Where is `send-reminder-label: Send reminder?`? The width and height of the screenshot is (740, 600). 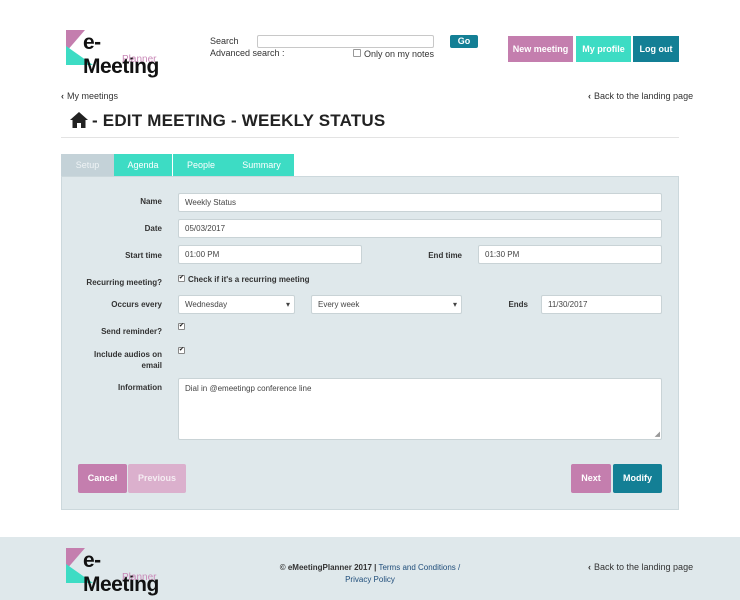
send-reminder-label: Send reminder? is located at coordinates (131, 331).